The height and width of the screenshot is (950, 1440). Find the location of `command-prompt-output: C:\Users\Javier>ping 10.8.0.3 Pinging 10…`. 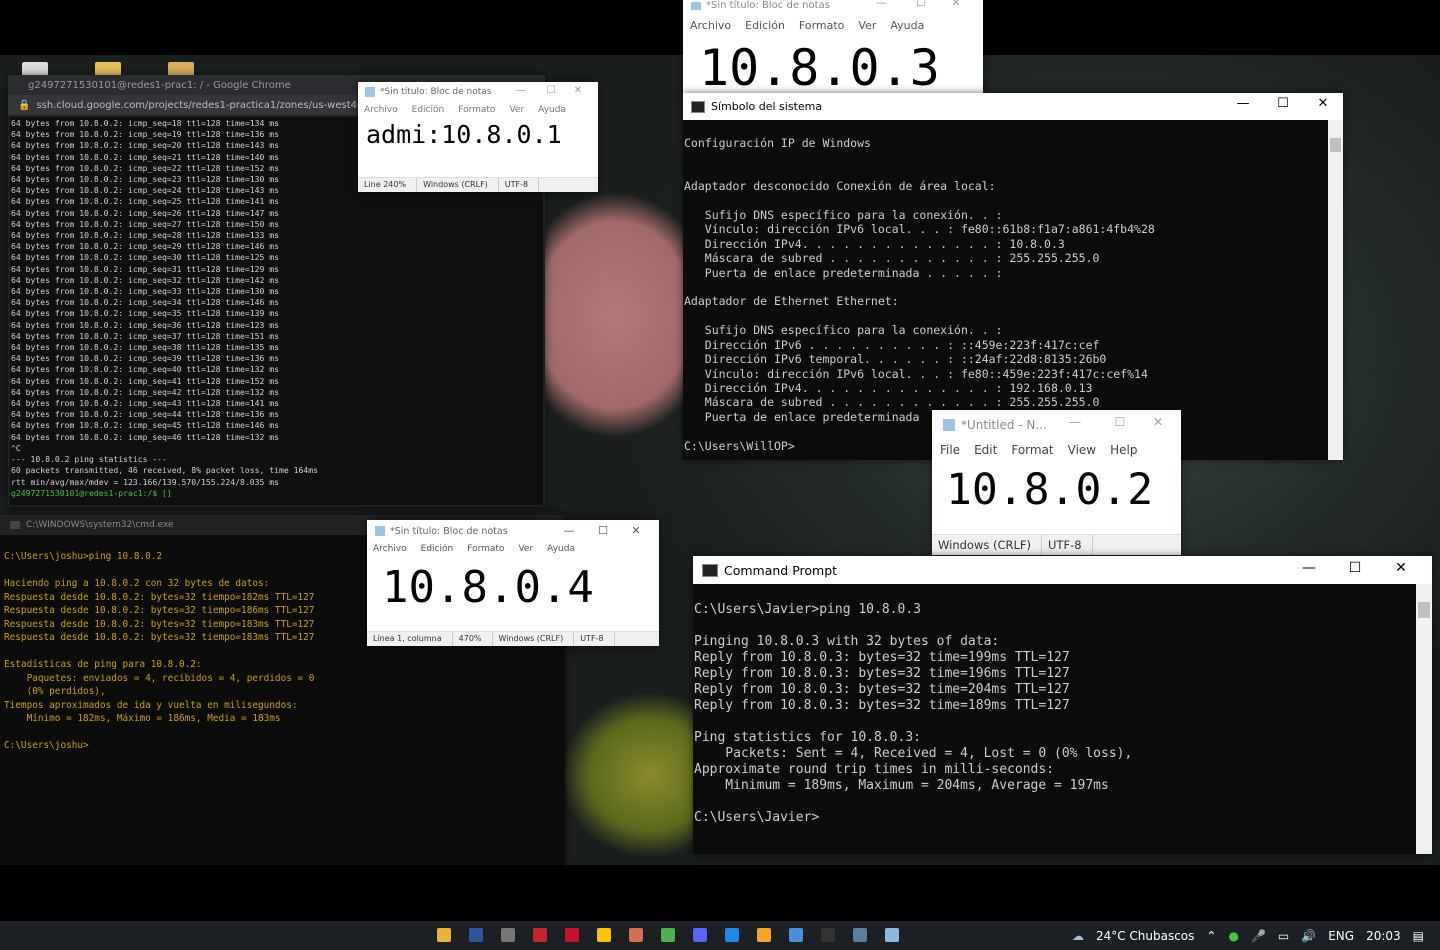

command-prompt-output: C:\Users\Javier>ping 10.8.0.3 Pinging 10… is located at coordinates (913, 714).